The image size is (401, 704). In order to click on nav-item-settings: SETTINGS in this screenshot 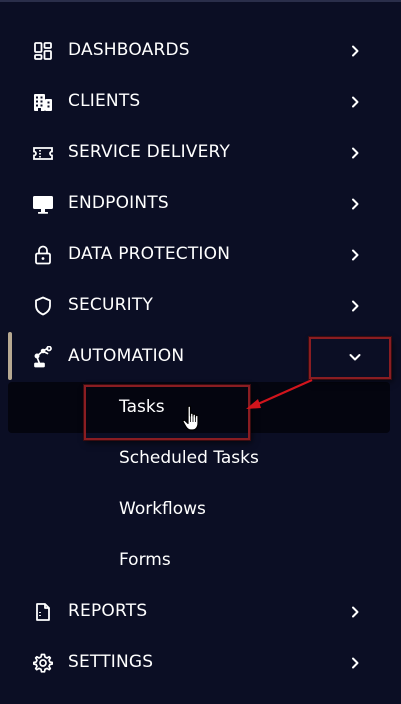, I will do `click(200, 662)`.